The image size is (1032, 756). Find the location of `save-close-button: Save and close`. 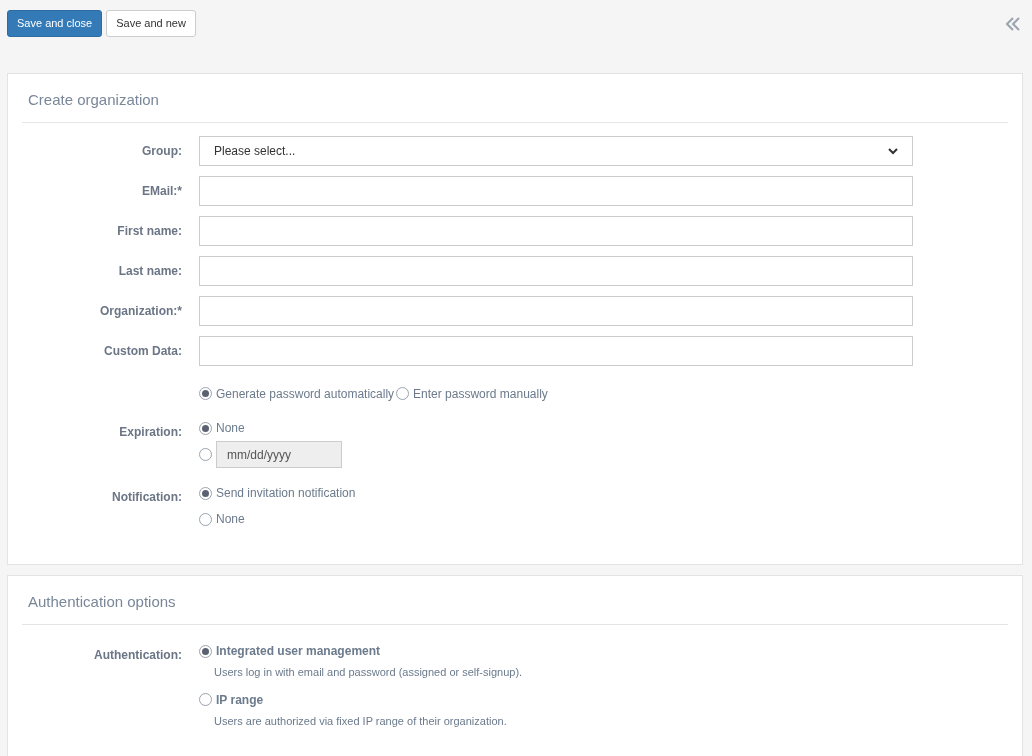

save-close-button: Save and close is located at coordinates (55, 23).